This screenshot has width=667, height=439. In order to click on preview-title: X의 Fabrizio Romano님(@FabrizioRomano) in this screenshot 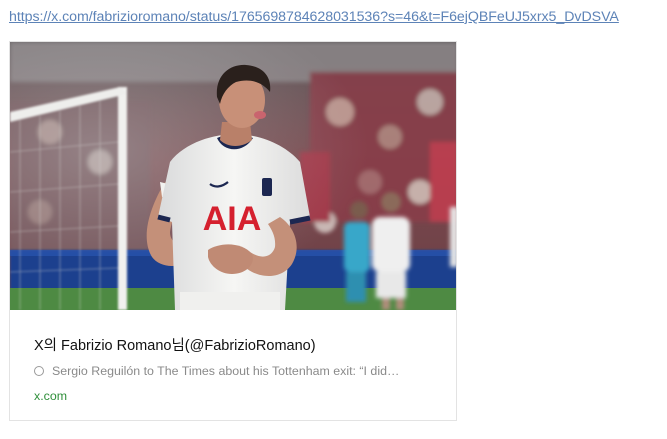, I will do `click(175, 344)`.